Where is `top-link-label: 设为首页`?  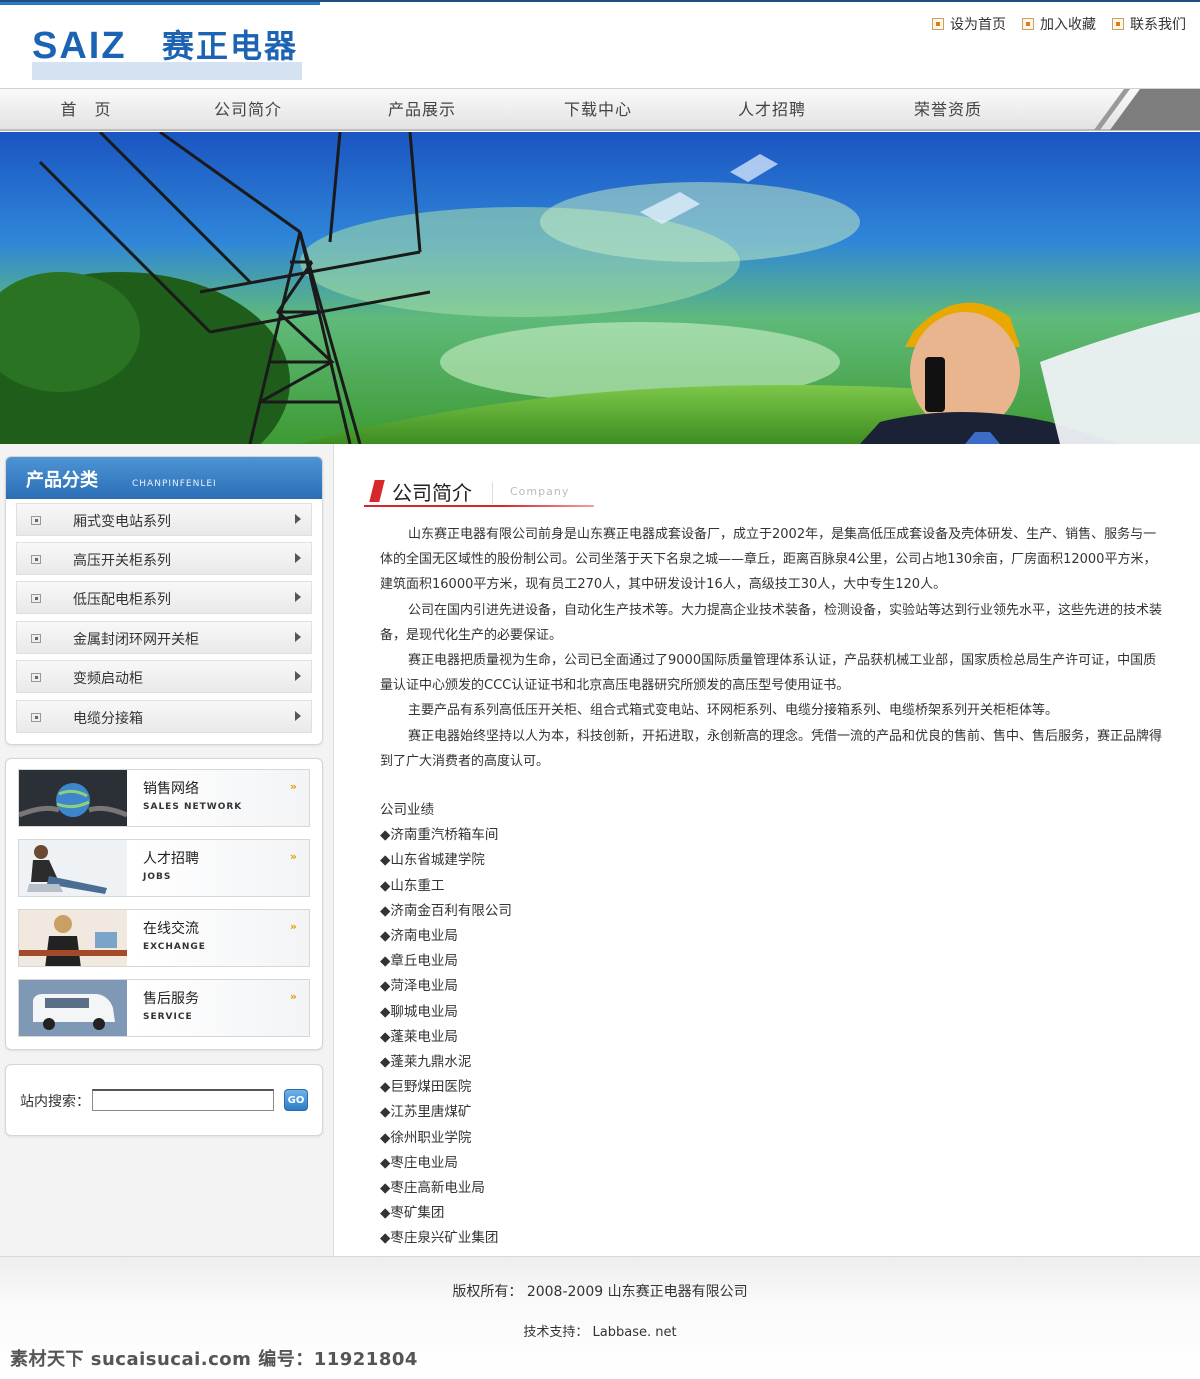 top-link-label: 设为首页 is located at coordinates (978, 25).